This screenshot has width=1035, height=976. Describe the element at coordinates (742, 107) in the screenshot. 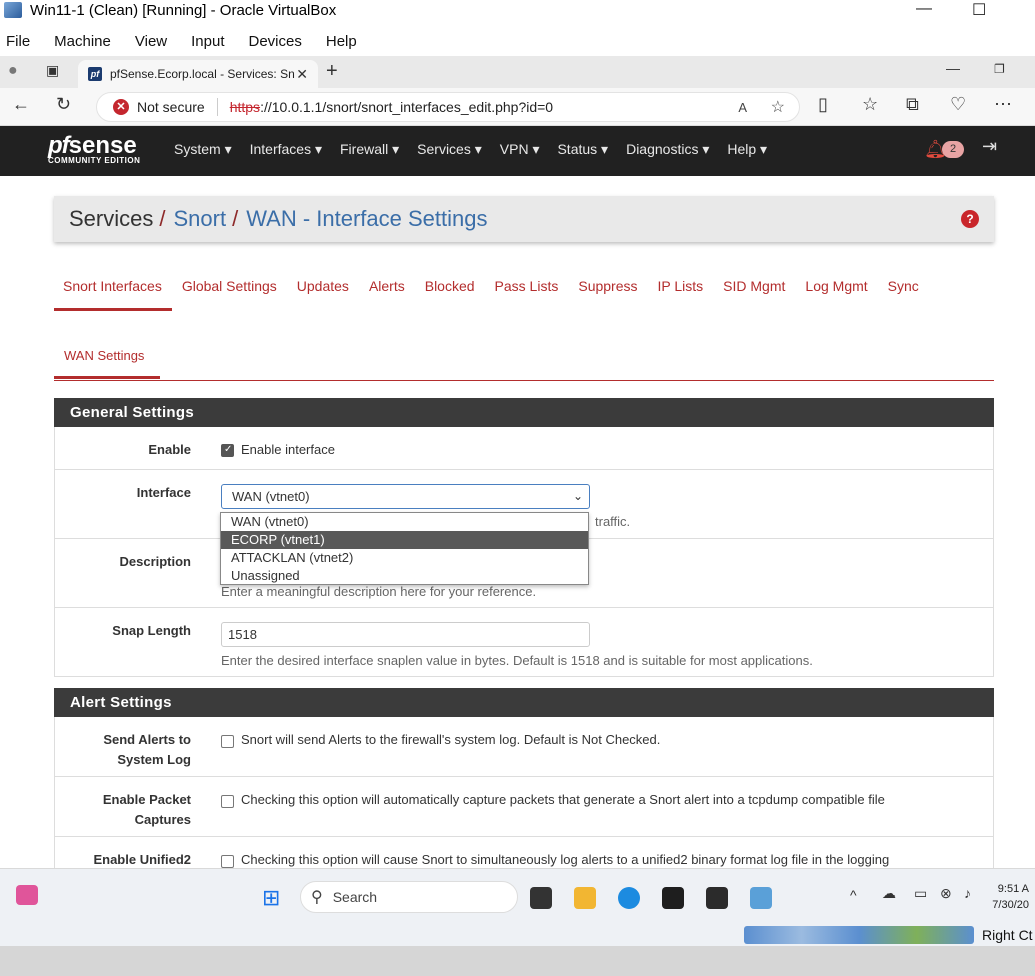

I see `read-aloud-icon: A` at that location.